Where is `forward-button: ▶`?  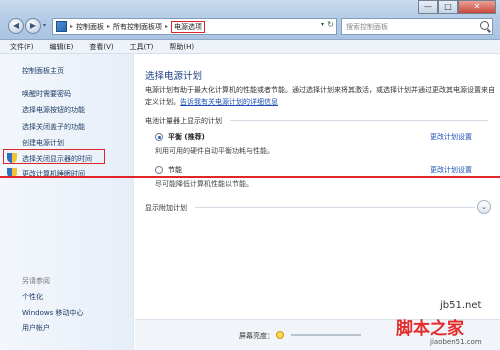
forward-button: ▶ is located at coordinates (33, 26).